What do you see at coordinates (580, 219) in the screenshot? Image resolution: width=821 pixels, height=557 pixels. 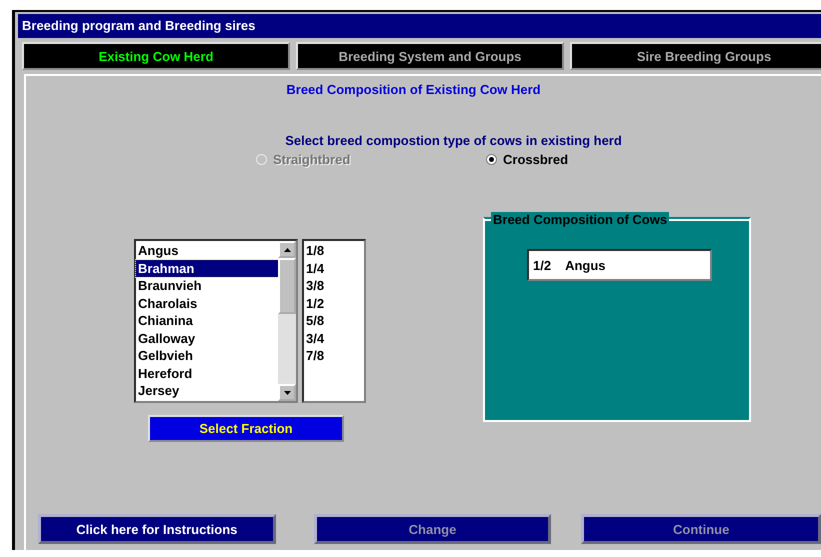 I see `group-title: Breed Composition of Cows` at bounding box center [580, 219].